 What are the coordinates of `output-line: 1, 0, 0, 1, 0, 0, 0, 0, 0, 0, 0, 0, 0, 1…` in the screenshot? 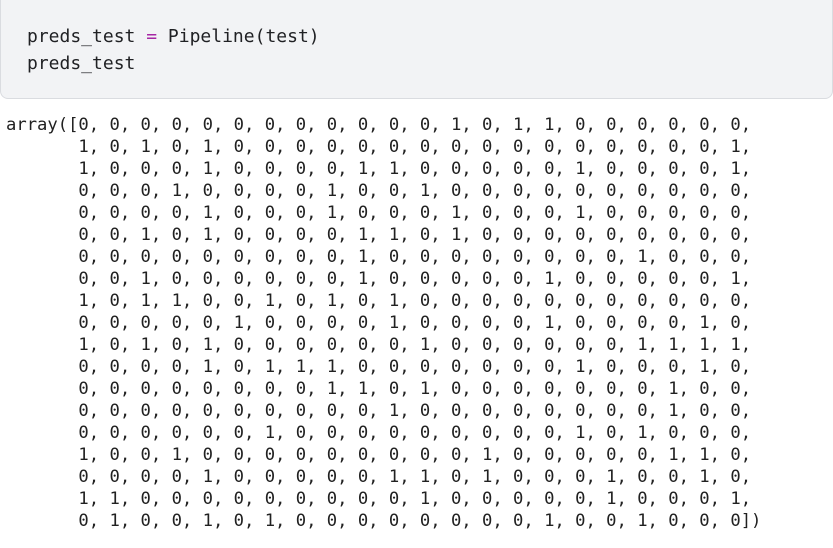 It's located at (379, 455).